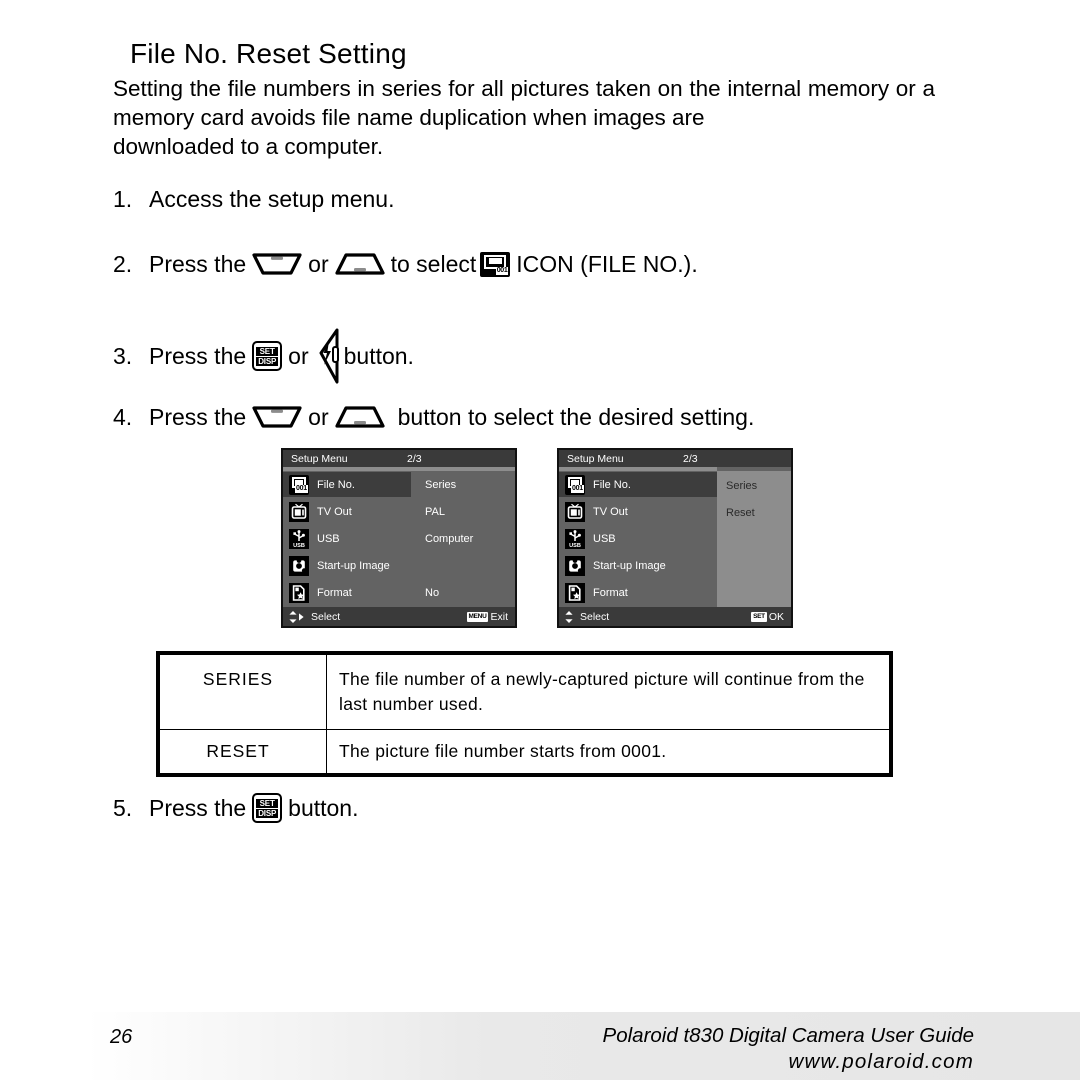  What do you see at coordinates (323, 808) in the screenshot?
I see `step-5-text-b: button.` at bounding box center [323, 808].